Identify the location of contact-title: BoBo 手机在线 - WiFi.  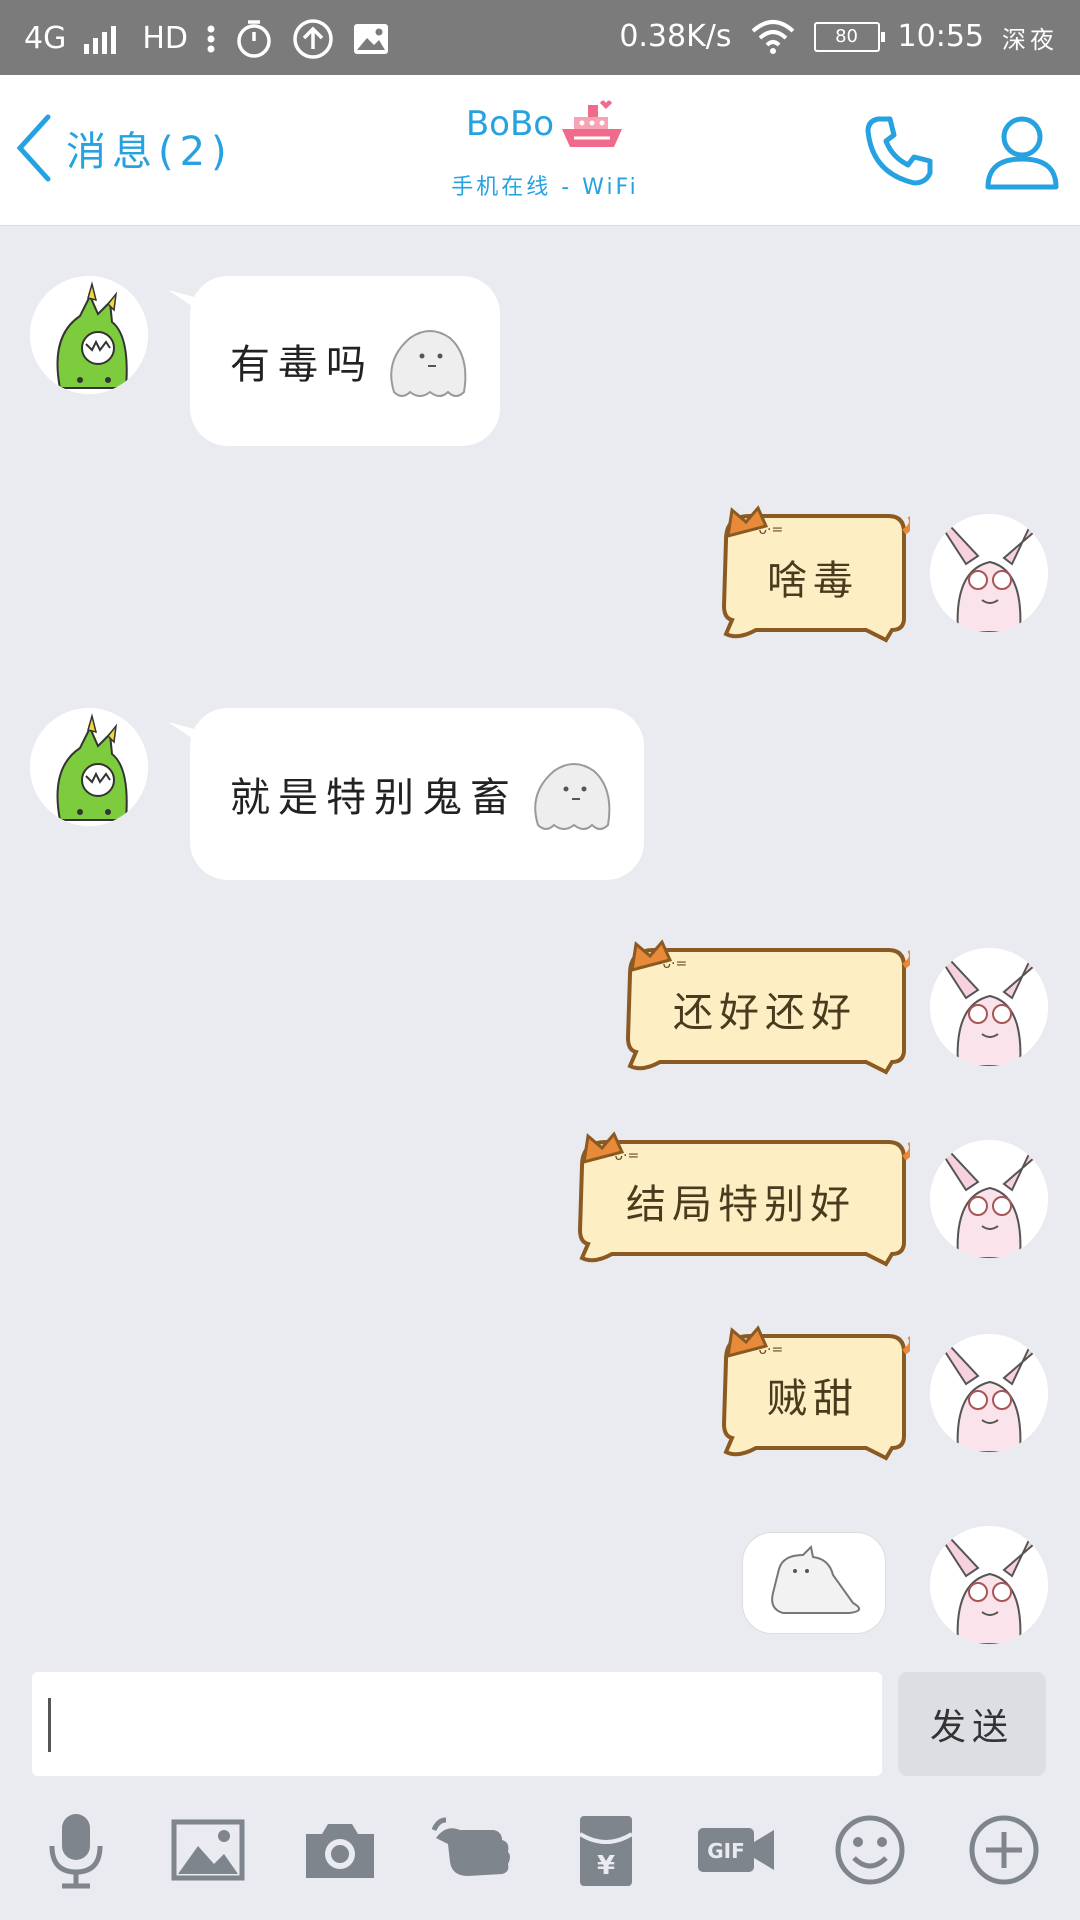
(545, 149).